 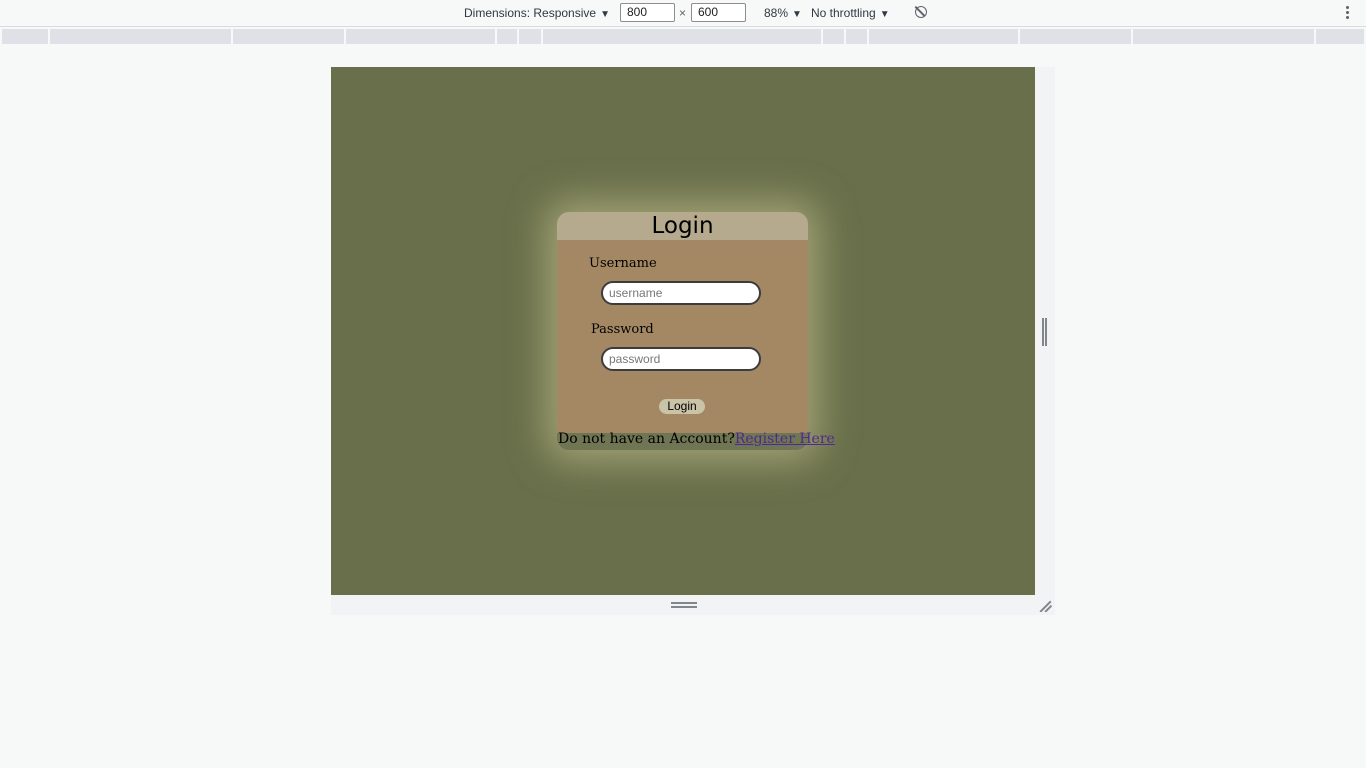 I want to click on dimensions-label: Dimensions: Responsive, so click(x=530, y=13).